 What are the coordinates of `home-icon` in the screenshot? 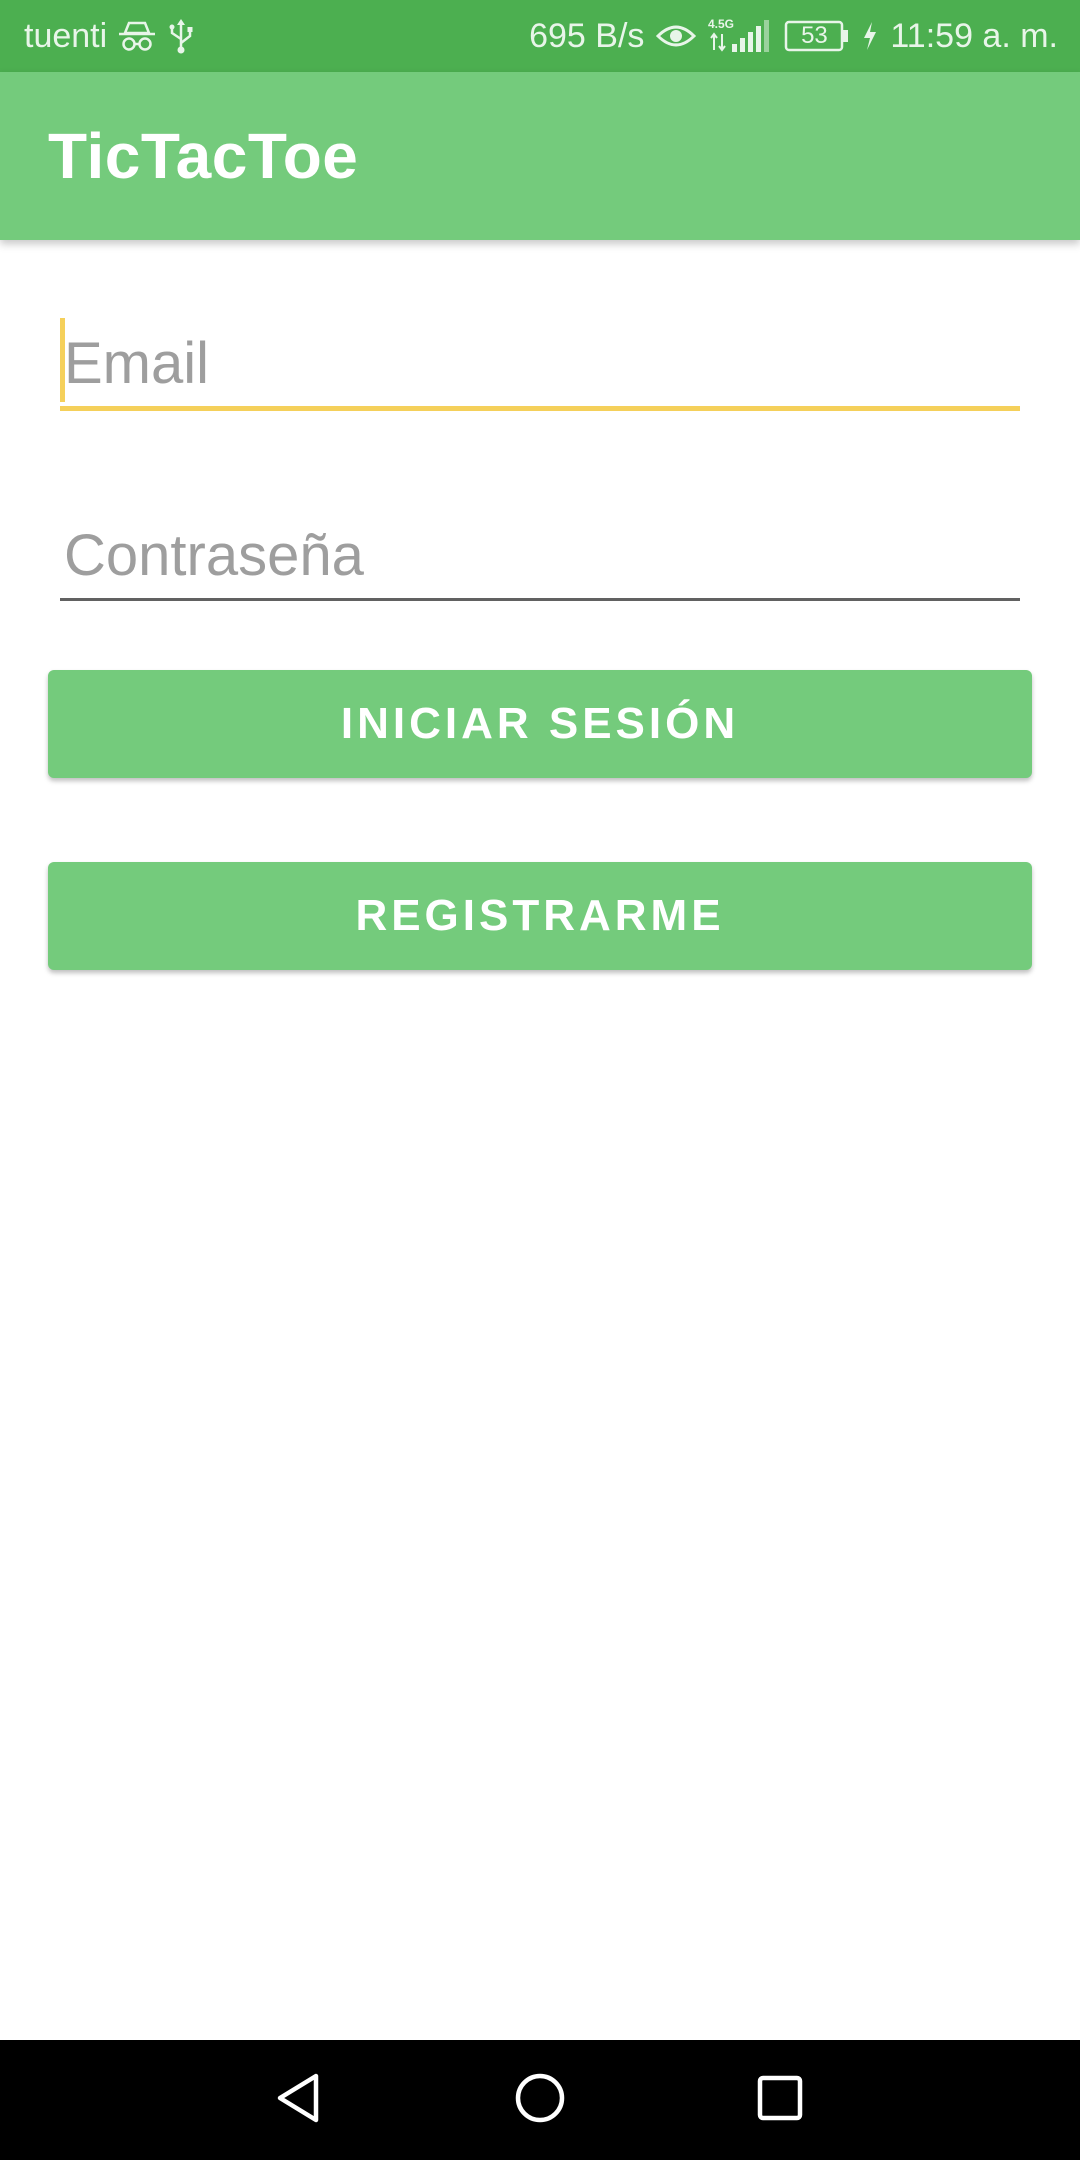 It's located at (540, 2100).